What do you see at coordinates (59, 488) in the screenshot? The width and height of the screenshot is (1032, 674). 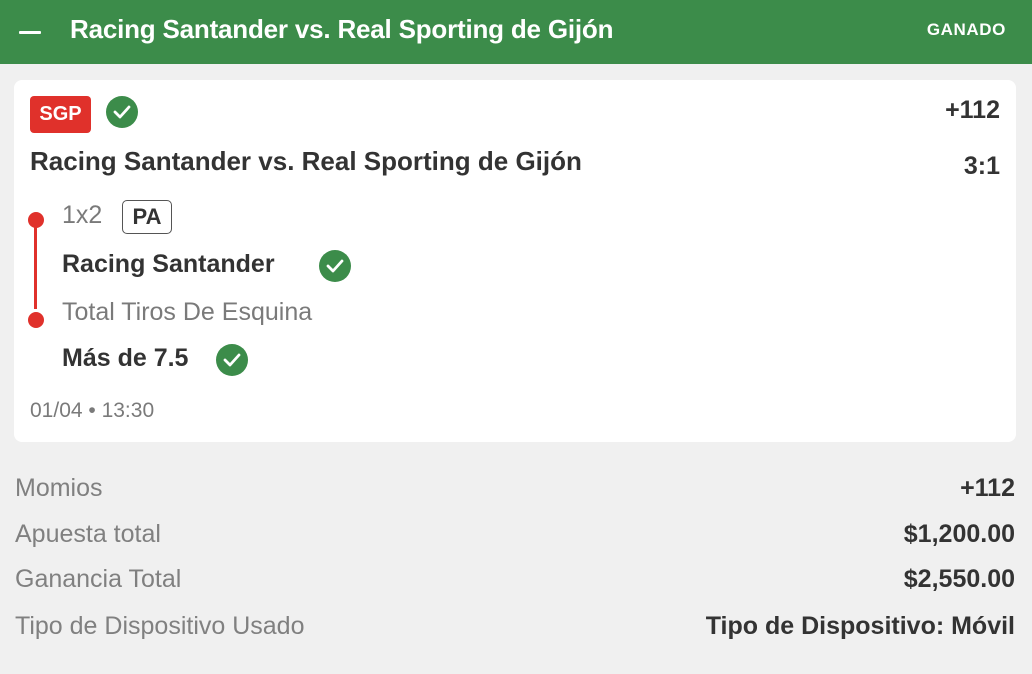 I see `summary-label-odds: Momios` at bounding box center [59, 488].